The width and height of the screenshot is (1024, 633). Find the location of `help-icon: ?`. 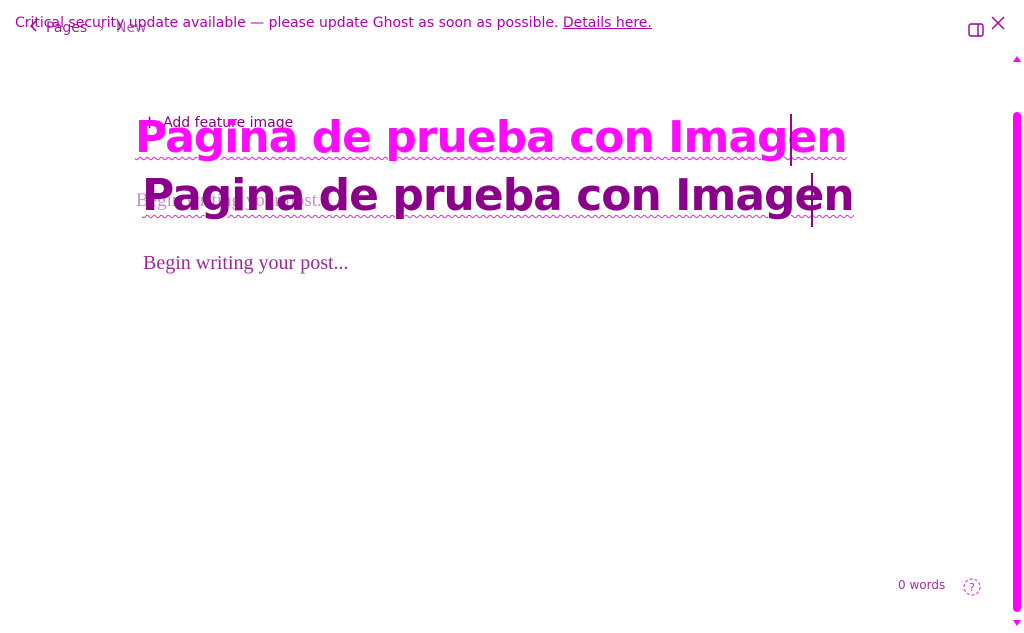

help-icon: ? is located at coordinates (972, 587).